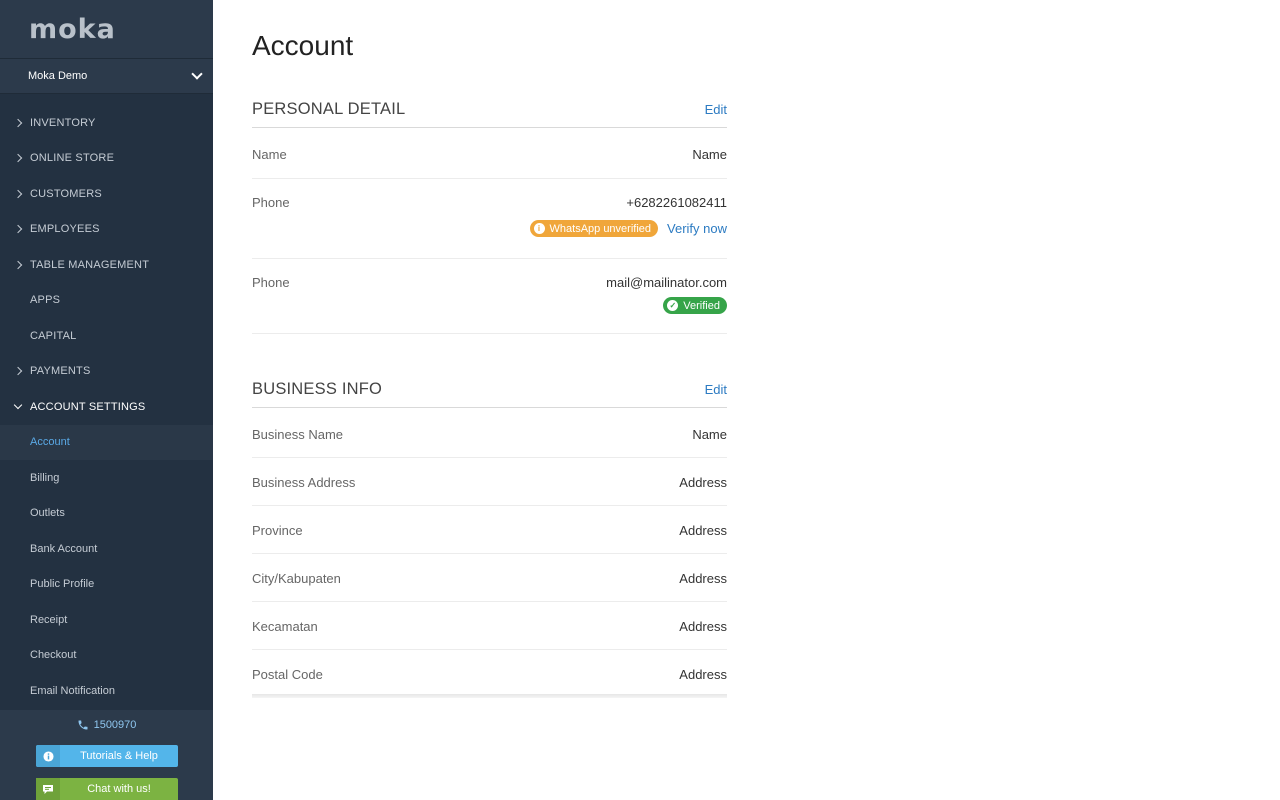 This screenshot has height=800, width=1280. What do you see at coordinates (287, 674) in the screenshot?
I see `postal-code-label: Postal Code` at bounding box center [287, 674].